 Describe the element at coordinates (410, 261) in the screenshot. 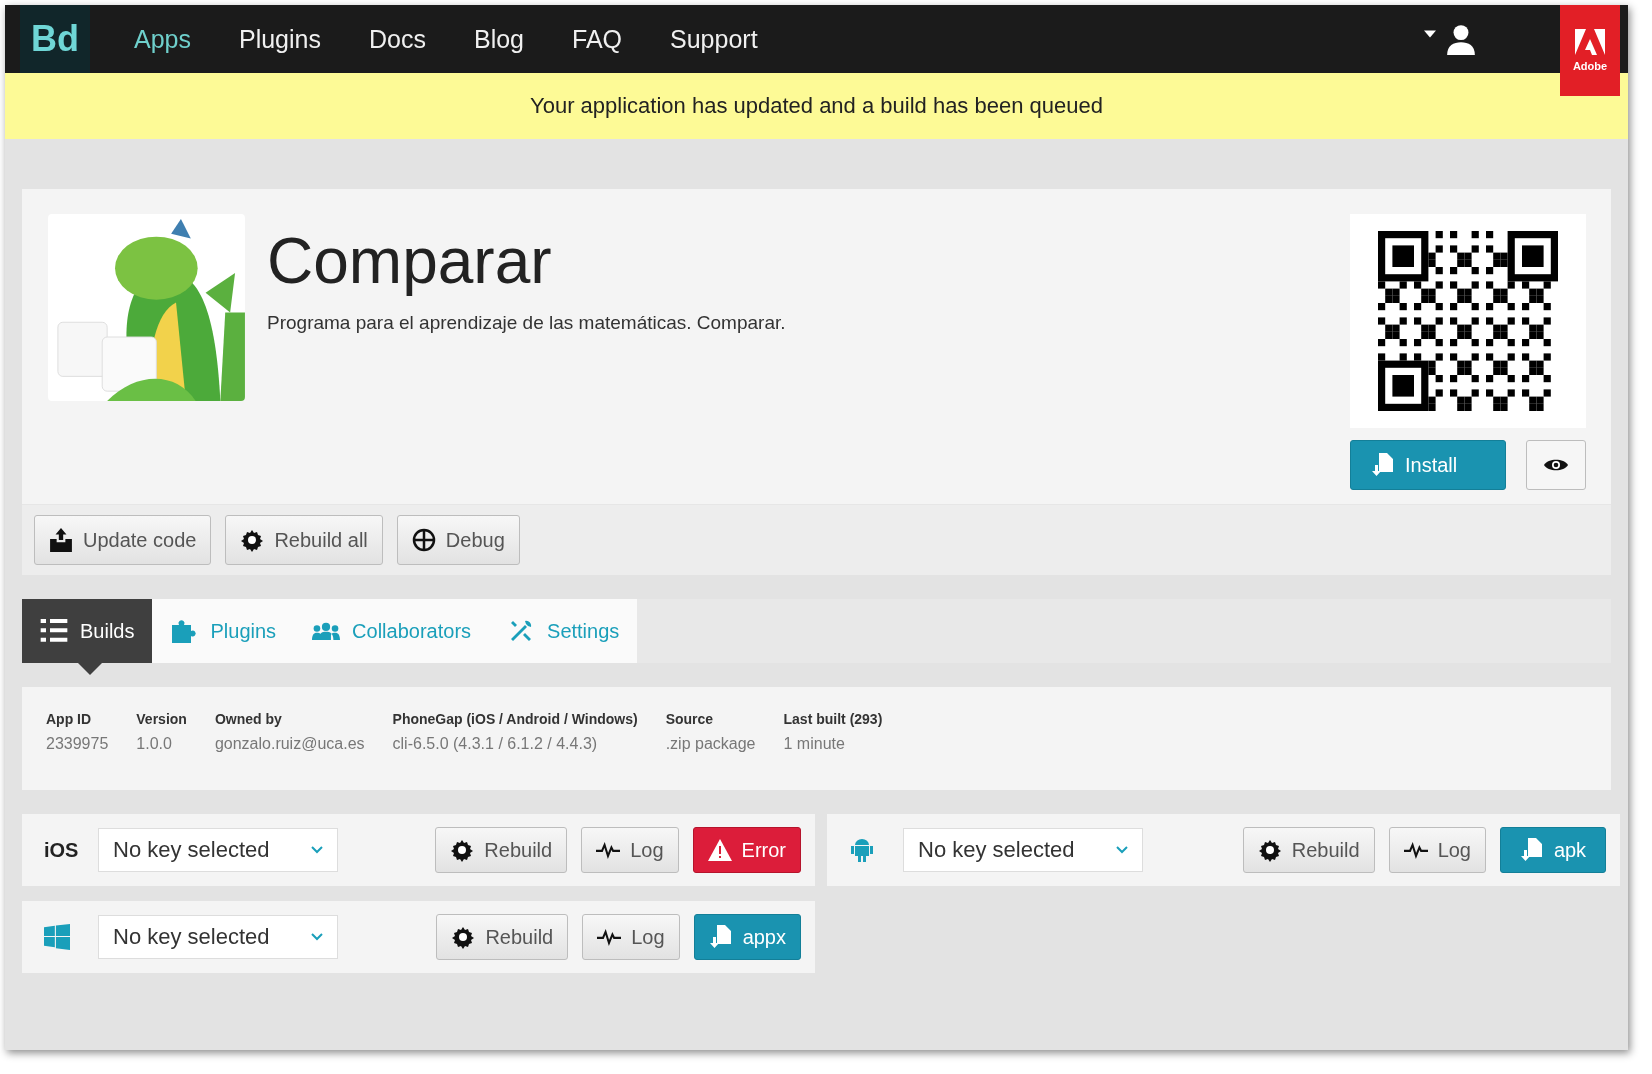

I see `app-title: Comparar` at that location.